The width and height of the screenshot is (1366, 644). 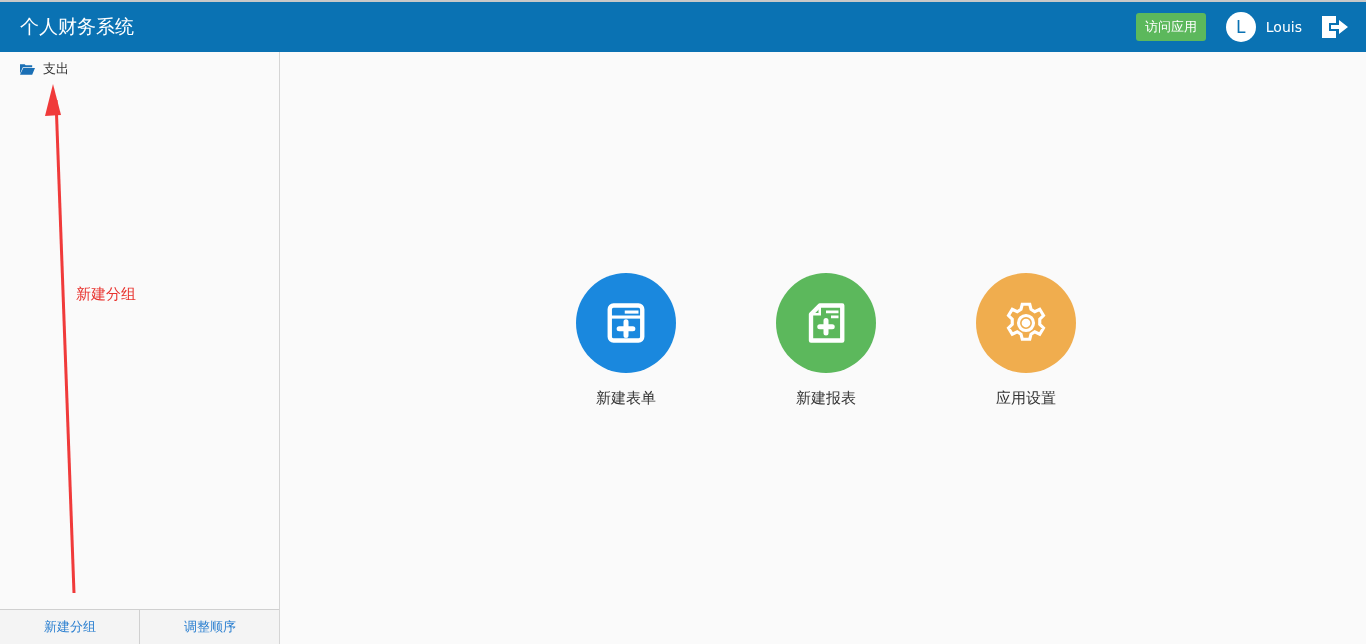 What do you see at coordinates (106, 294) in the screenshot?
I see `annotation-label: 新建分组` at bounding box center [106, 294].